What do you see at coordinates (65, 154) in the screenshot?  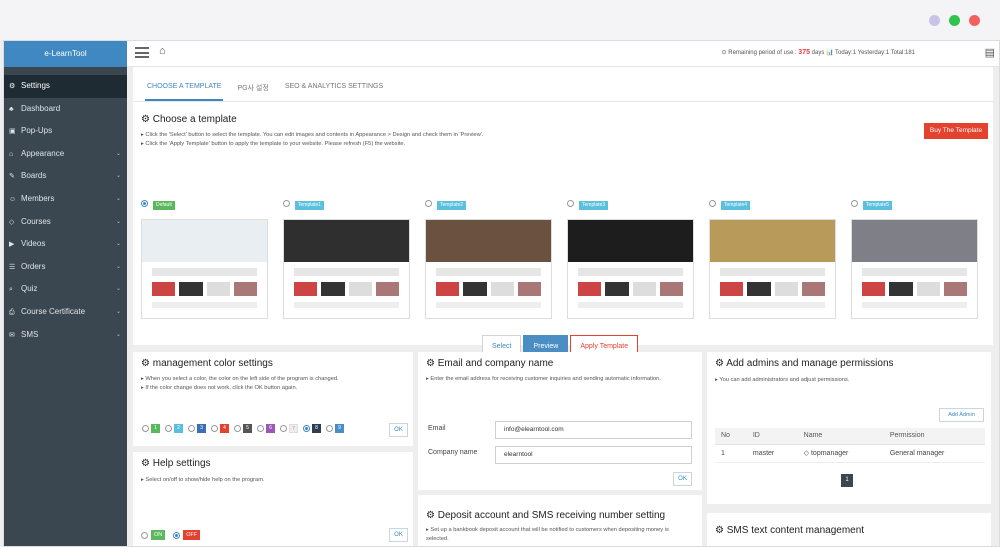 I see `sidebar-item-appearance: ⌂ Appearance ⌄` at bounding box center [65, 154].